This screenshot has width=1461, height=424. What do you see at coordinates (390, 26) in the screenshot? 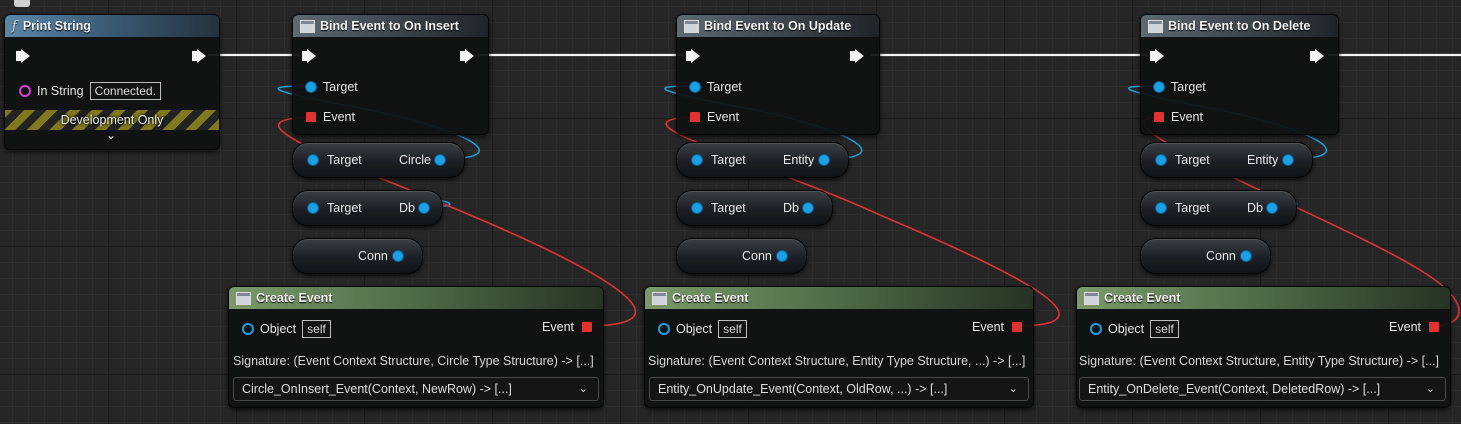
I see `bind-event-header-1: Bind Event to On Insert` at bounding box center [390, 26].